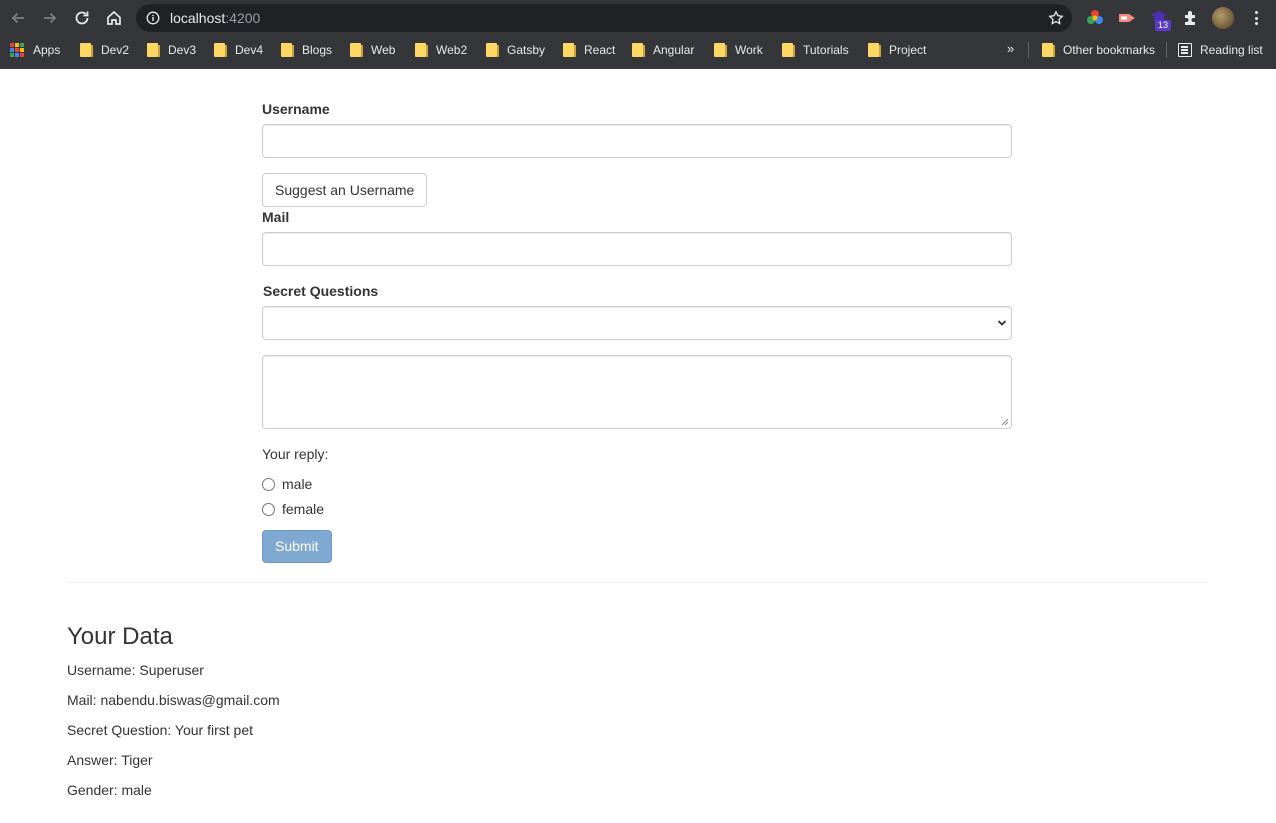 This screenshot has height=823, width=1276. What do you see at coordinates (268, 509) in the screenshot?
I see `radio-button-female` at bounding box center [268, 509].